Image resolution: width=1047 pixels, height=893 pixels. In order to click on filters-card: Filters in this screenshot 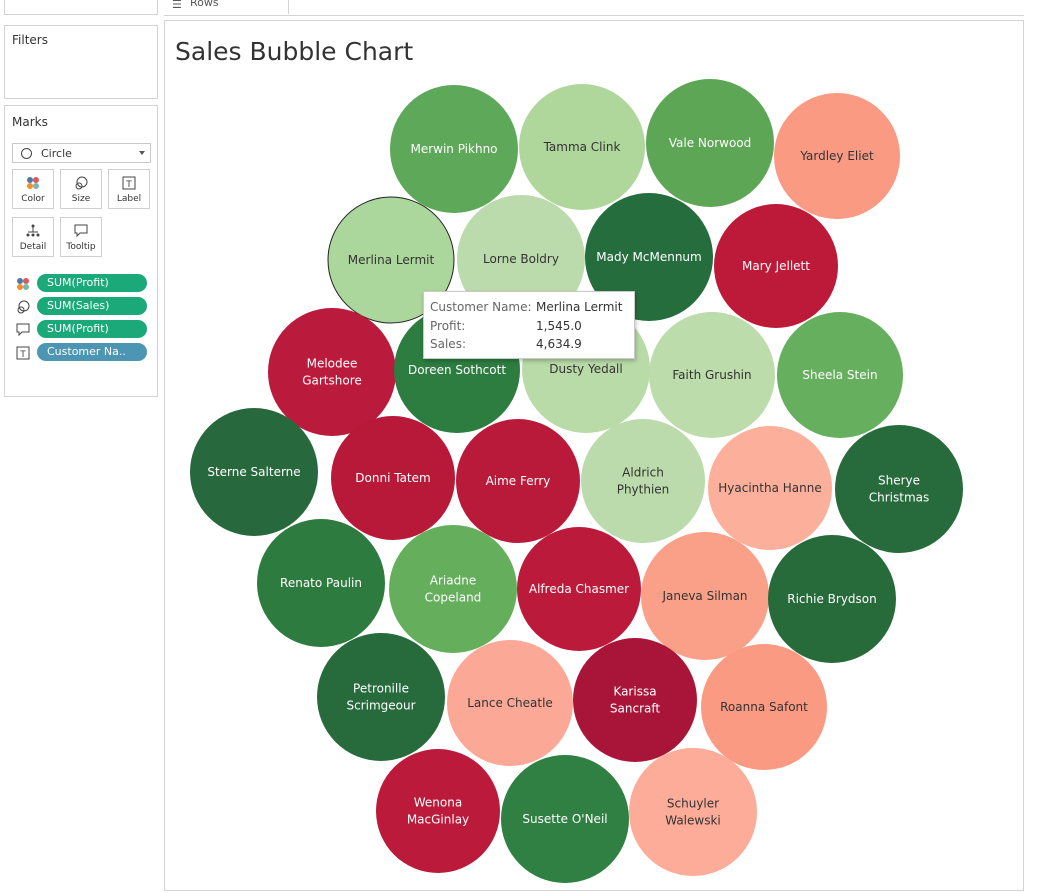, I will do `click(81, 62)`.